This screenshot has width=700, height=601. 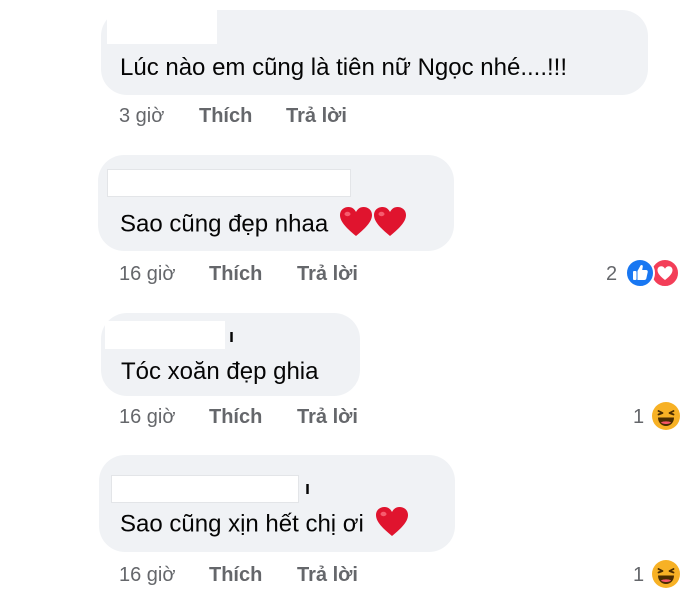 What do you see at coordinates (205, 489) in the screenshot?
I see `redacted-author-name` at bounding box center [205, 489].